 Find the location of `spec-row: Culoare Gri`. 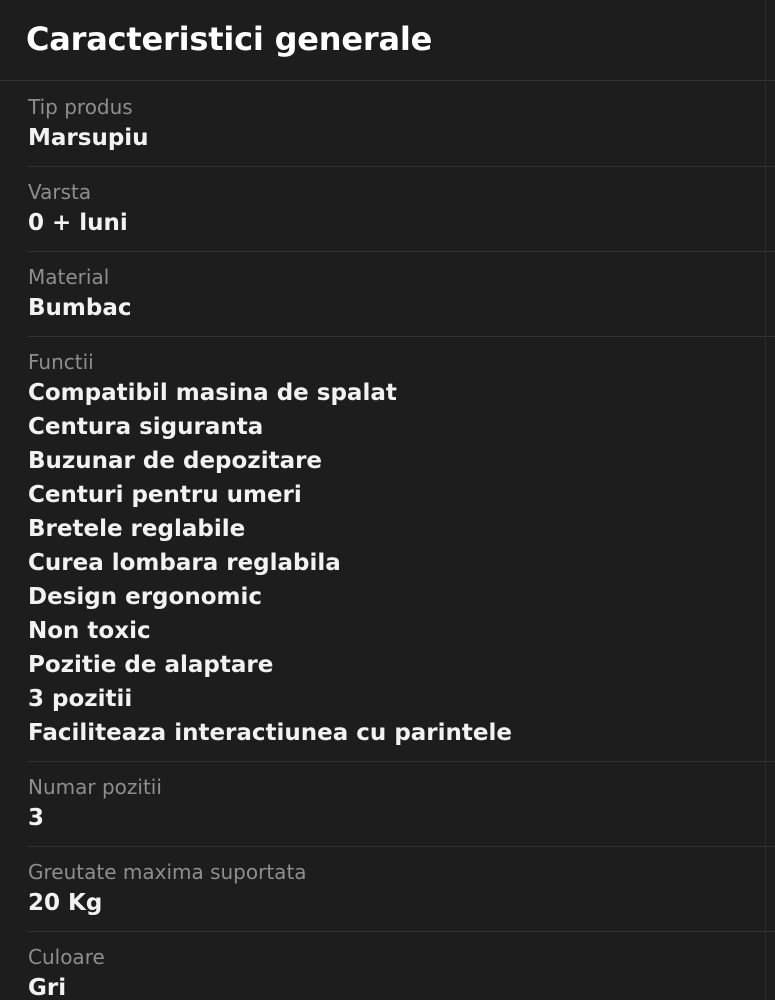

spec-row: Culoare Gri is located at coordinates (387, 965).